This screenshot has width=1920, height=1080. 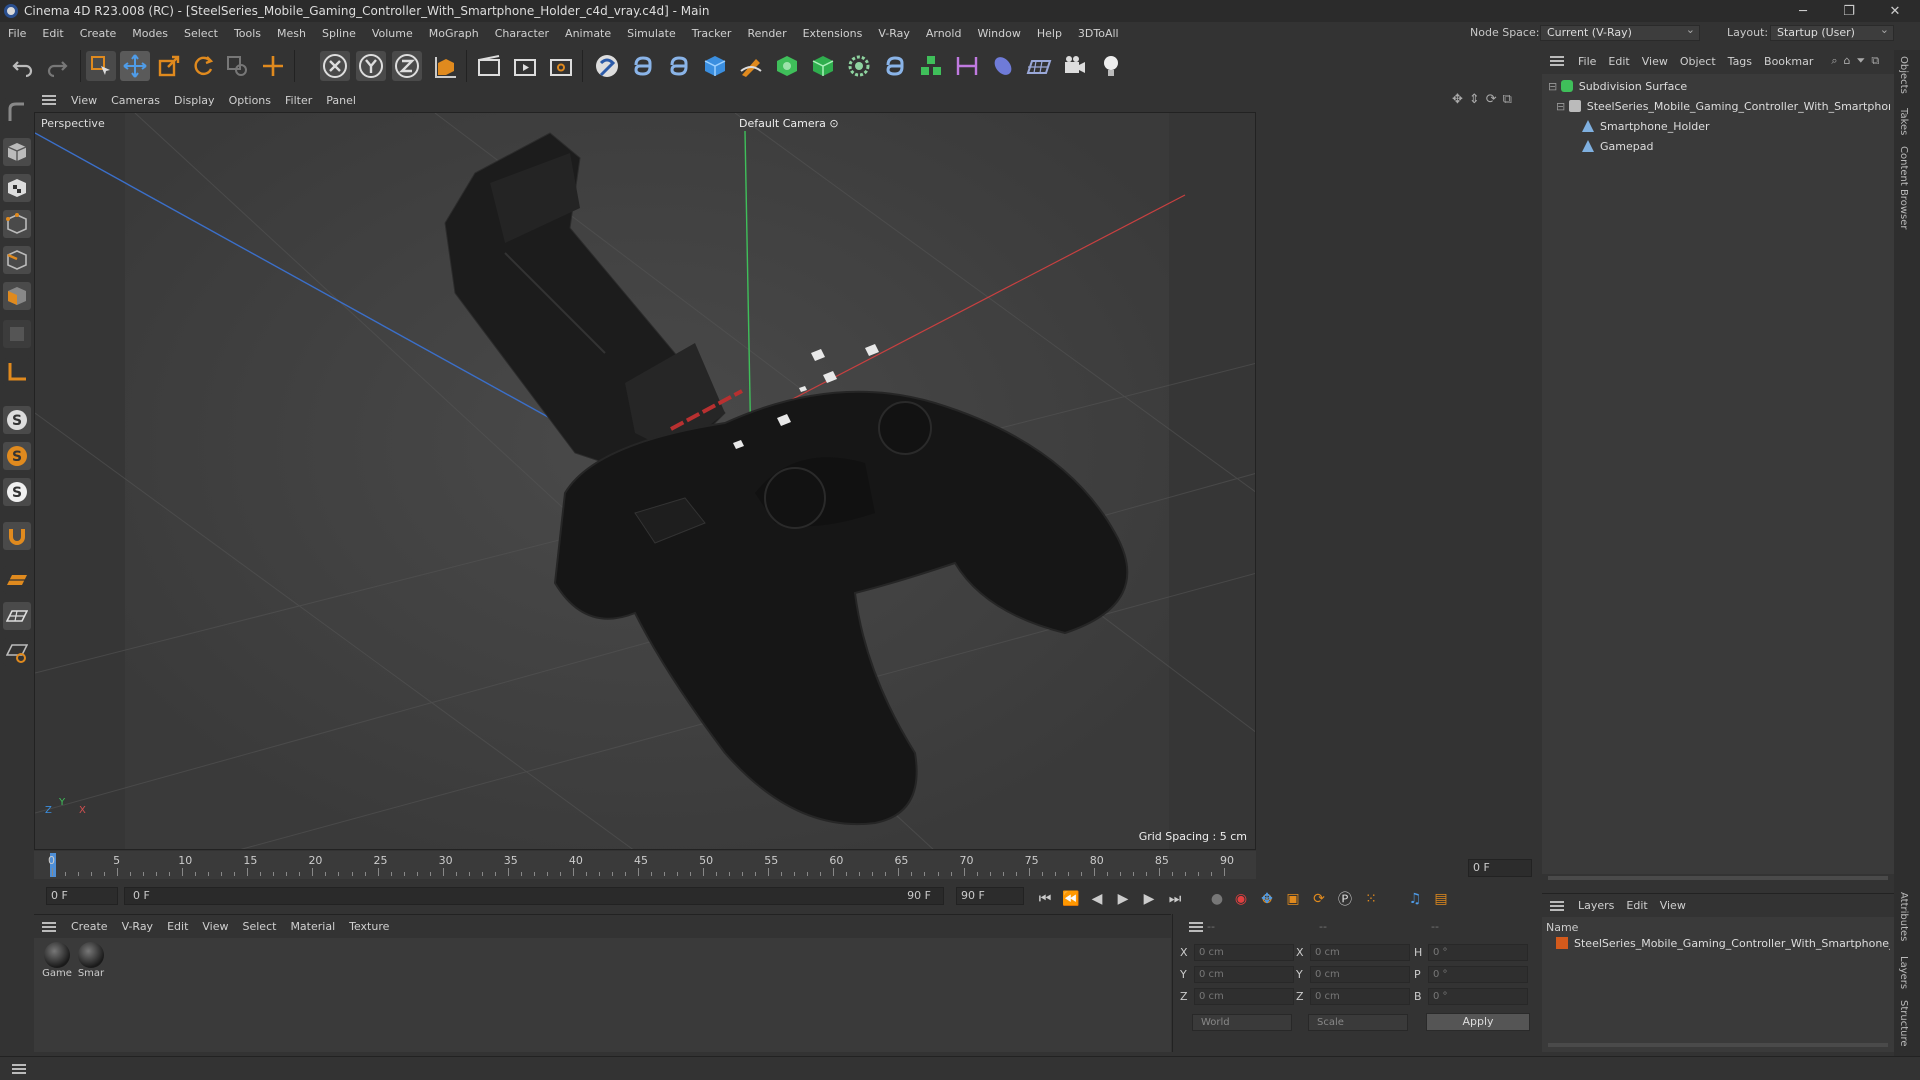 What do you see at coordinates (1718, 878) in the screenshot?
I see `object-tree-horizontal-scrollbar` at bounding box center [1718, 878].